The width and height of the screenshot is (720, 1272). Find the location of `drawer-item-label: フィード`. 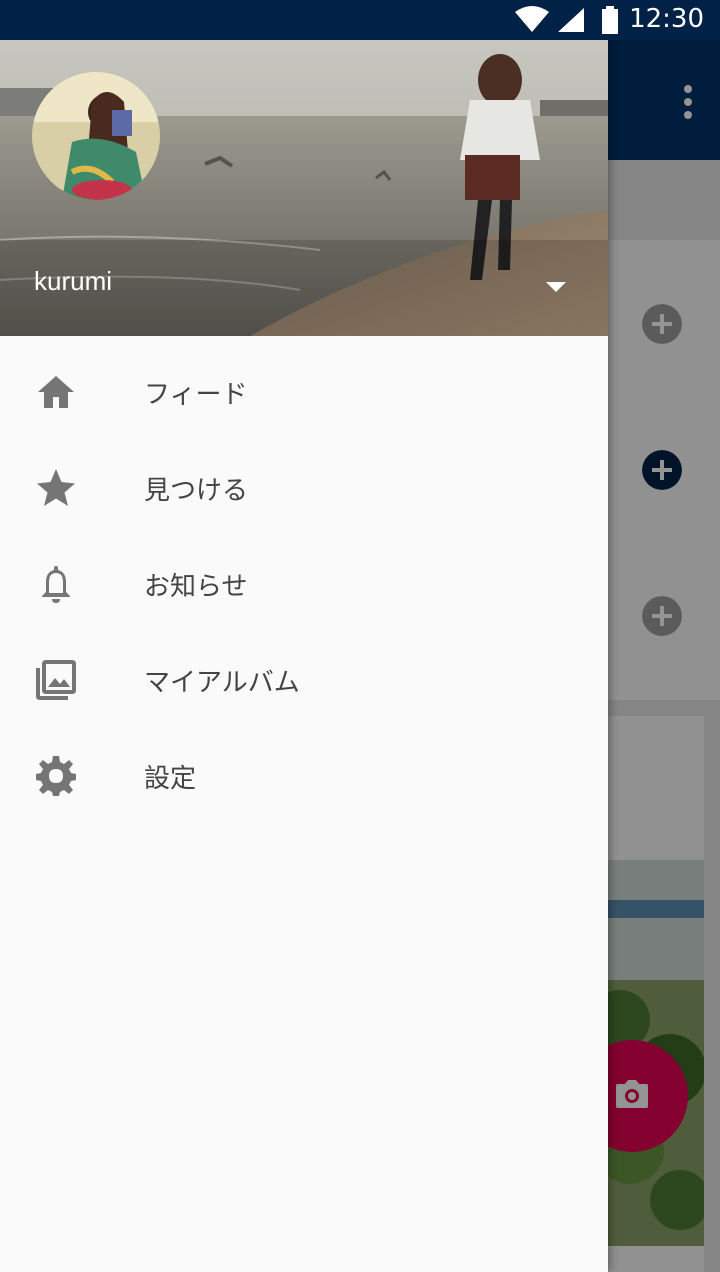

drawer-item-label: フィード is located at coordinates (196, 395).